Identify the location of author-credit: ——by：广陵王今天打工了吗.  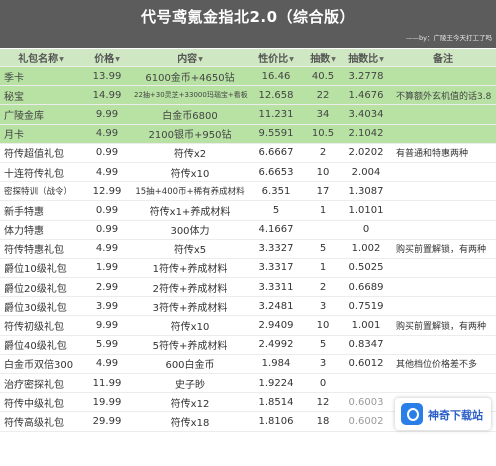
(449, 38).